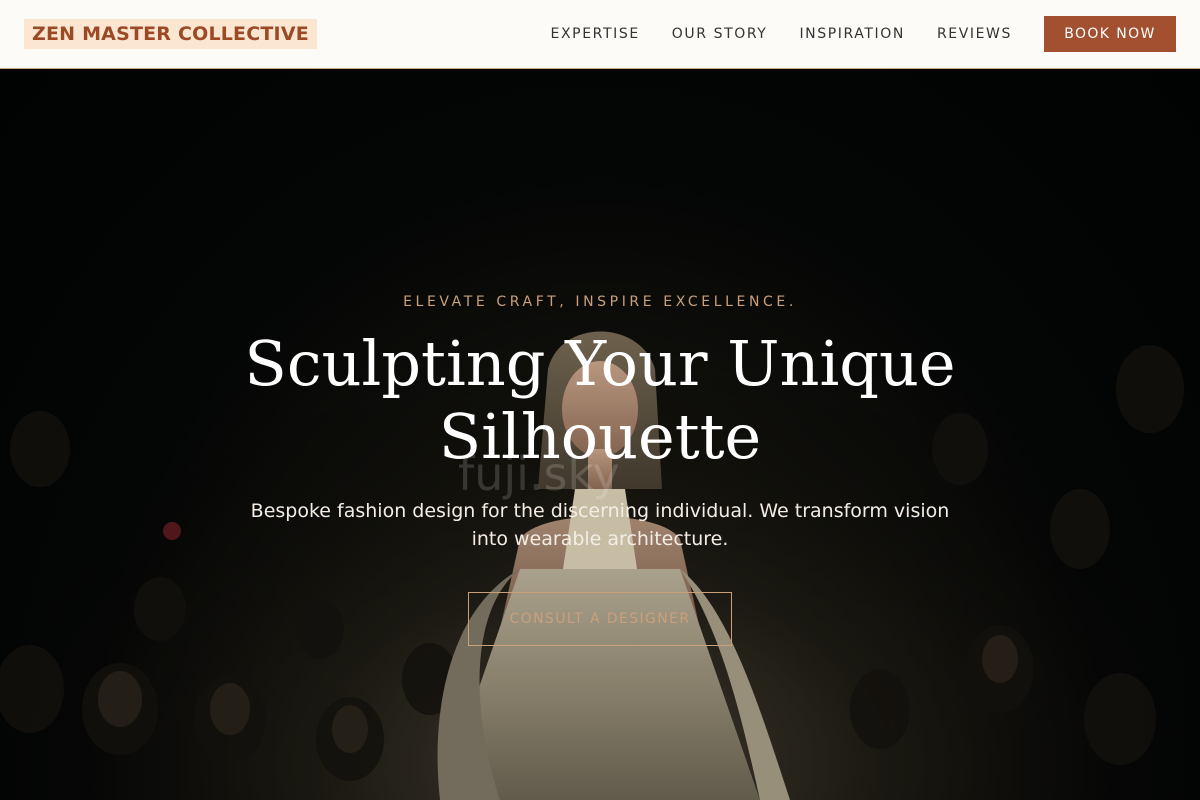 This screenshot has width=1200, height=800. What do you see at coordinates (851, 34) in the screenshot?
I see `nav-link-inspiration: INSPIRATION` at bounding box center [851, 34].